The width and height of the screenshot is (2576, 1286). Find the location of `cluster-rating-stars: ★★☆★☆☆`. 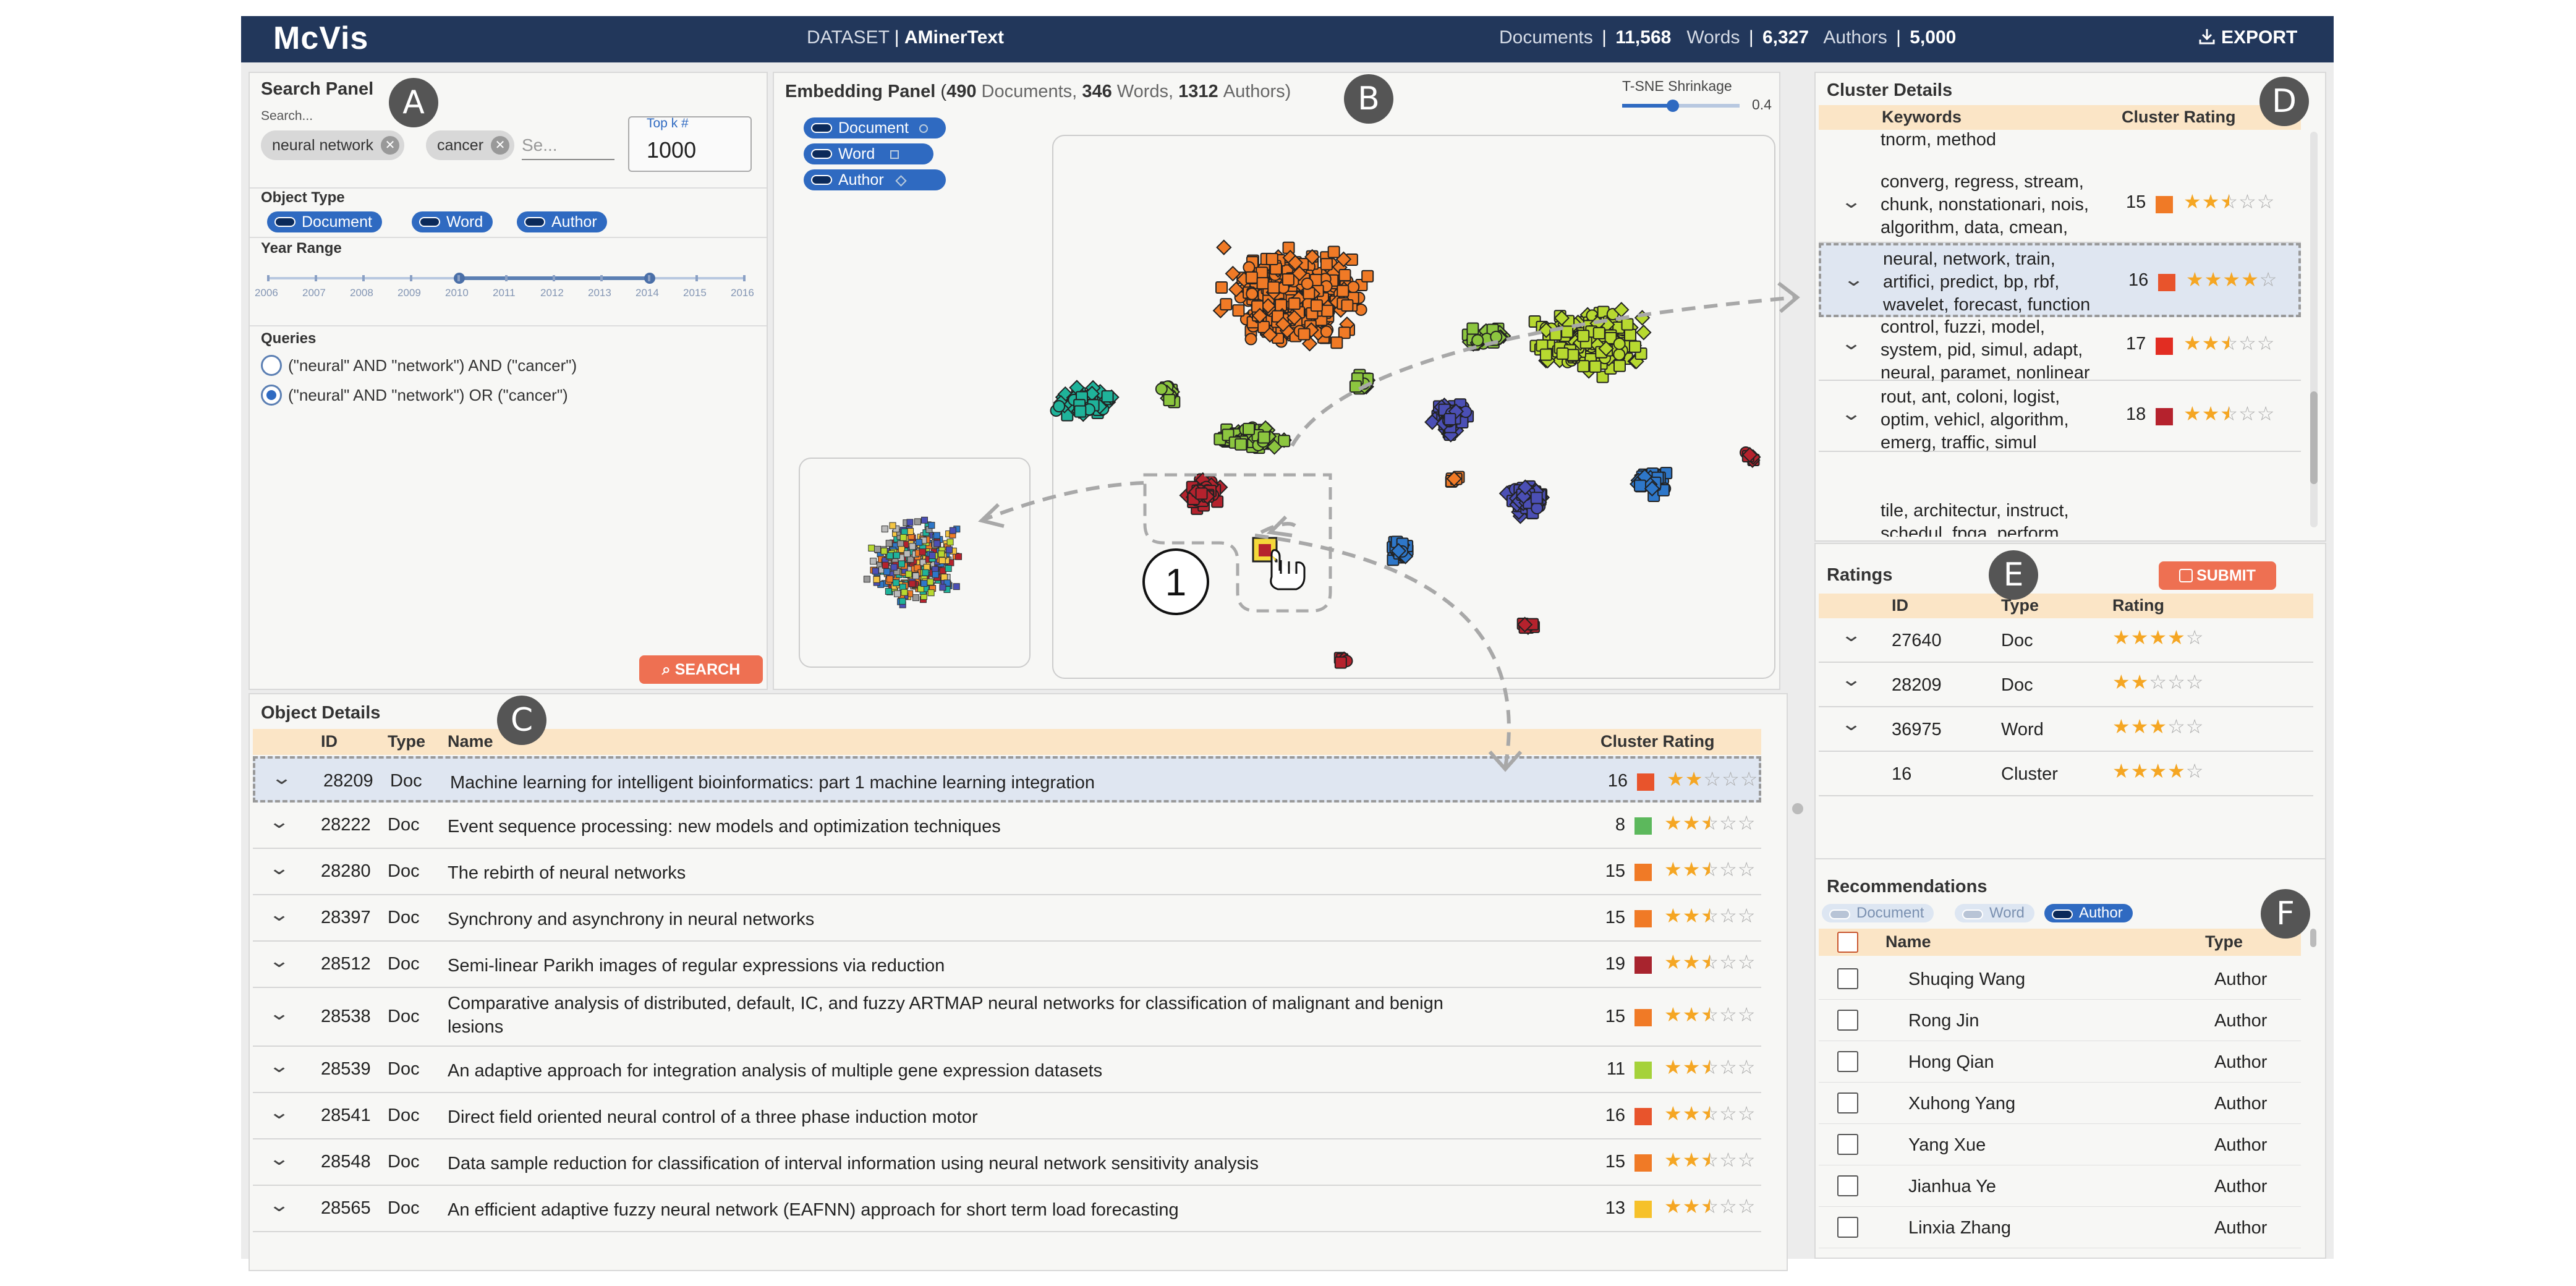

cluster-rating-stars: ★★☆★☆☆ is located at coordinates (2229, 413).